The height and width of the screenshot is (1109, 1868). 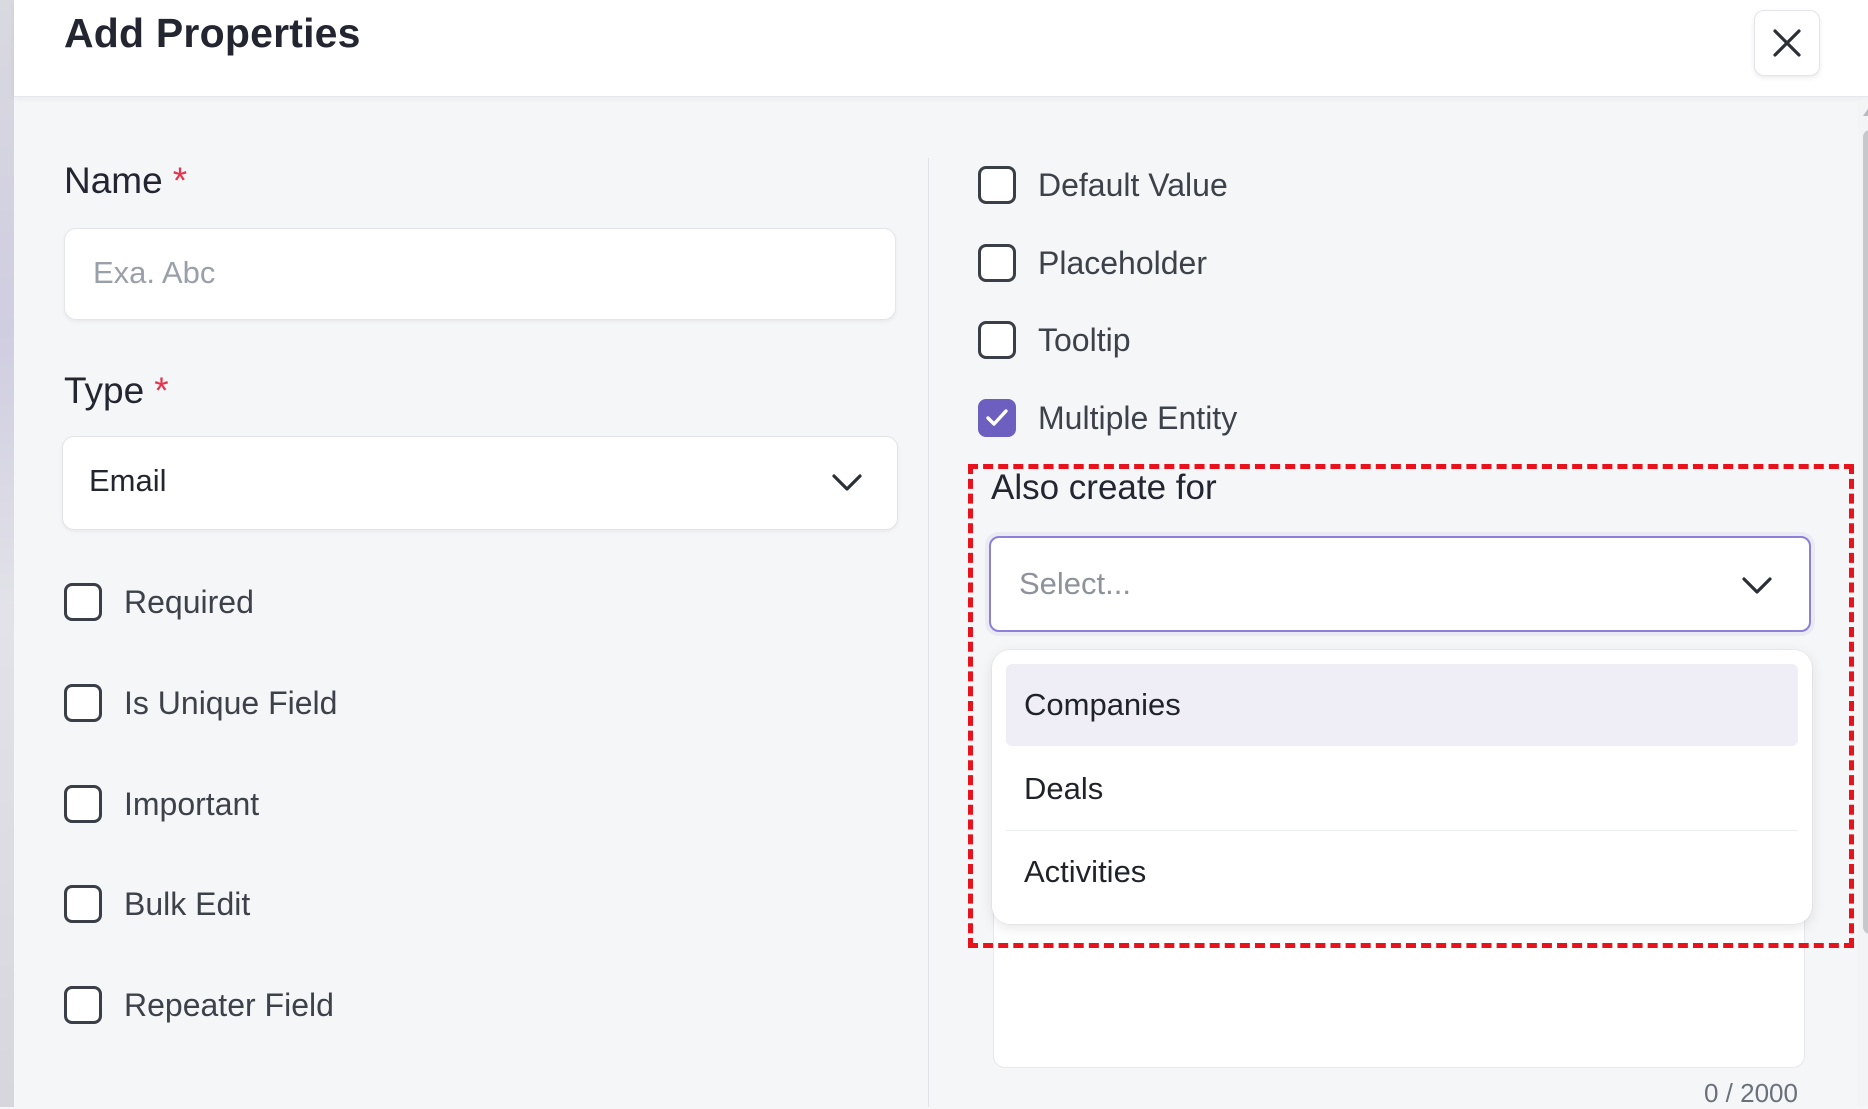 I want to click on name-input-placeholder: Exa. Abc, so click(x=154, y=272).